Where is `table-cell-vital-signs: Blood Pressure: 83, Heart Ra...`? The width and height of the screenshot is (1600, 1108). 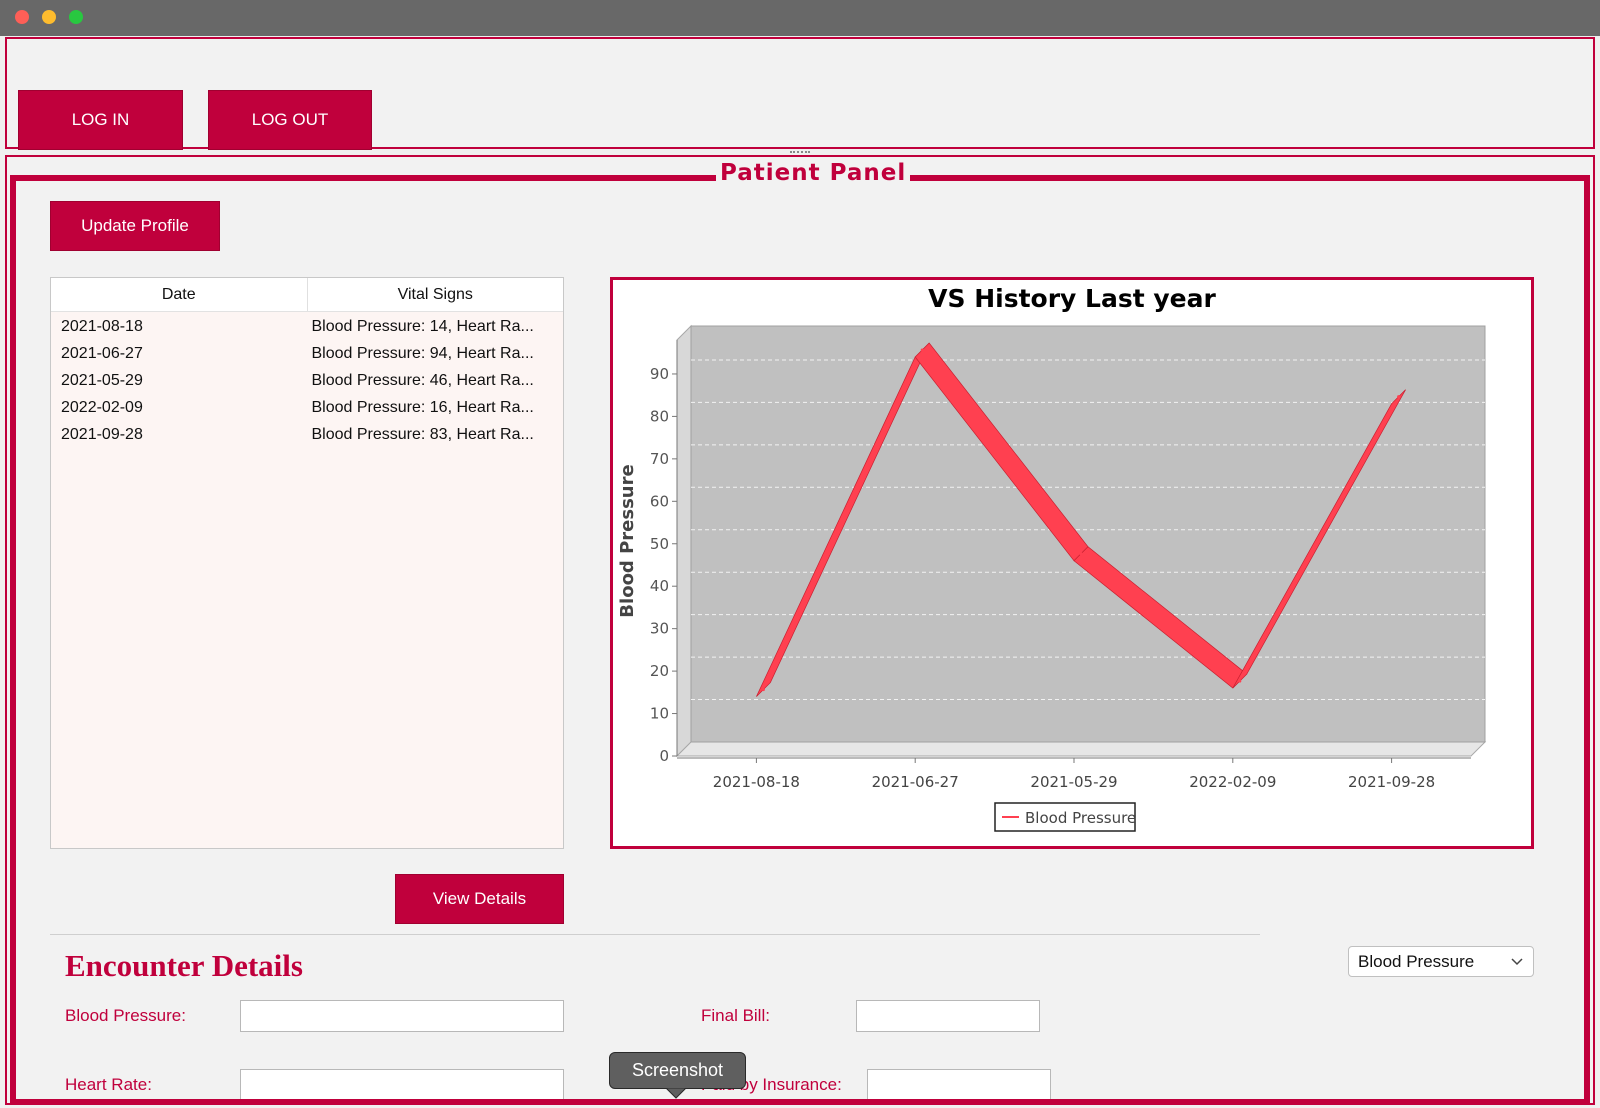
table-cell-vital-signs: Blood Pressure: 83, Heart Ra... is located at coordinates (422, 434).